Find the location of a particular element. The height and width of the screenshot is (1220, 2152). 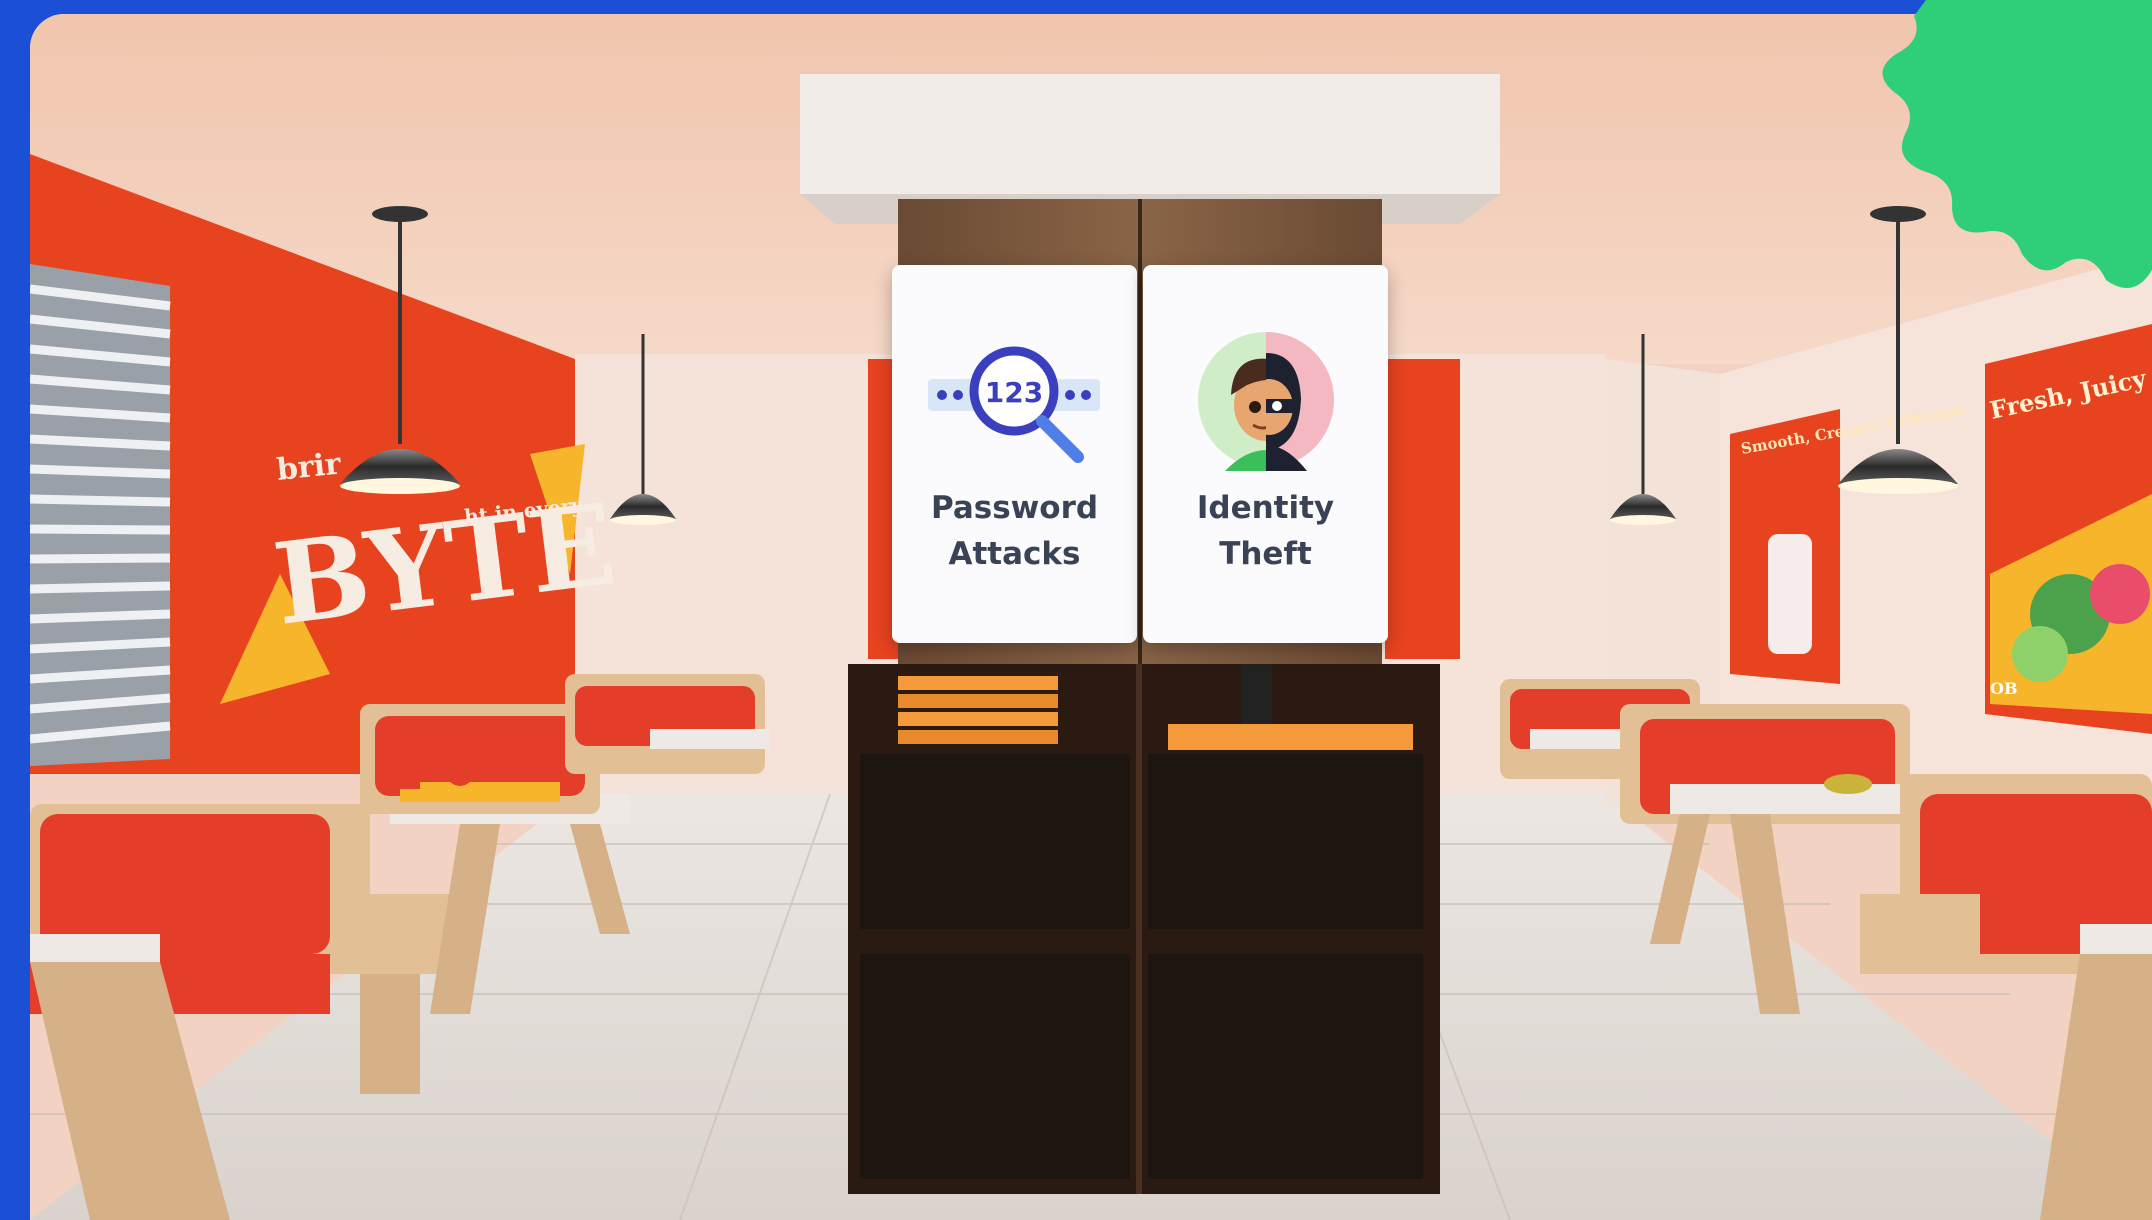

magnifier-123-icon: 123 is located at coordinates (1014, 404).